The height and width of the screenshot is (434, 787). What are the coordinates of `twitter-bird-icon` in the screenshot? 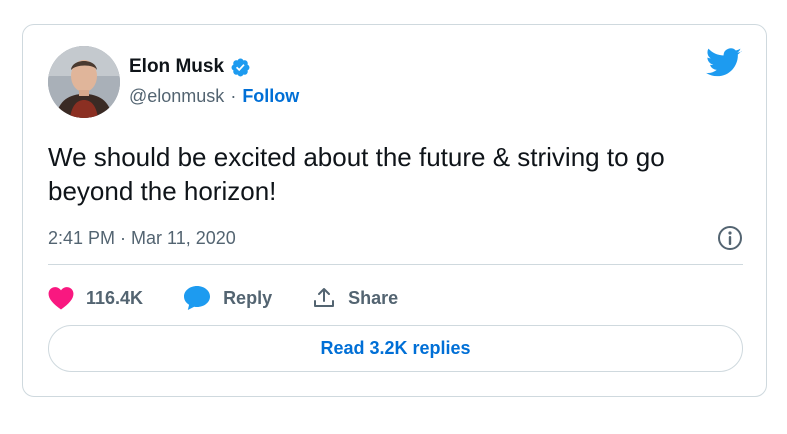 It's located at (724, 63).